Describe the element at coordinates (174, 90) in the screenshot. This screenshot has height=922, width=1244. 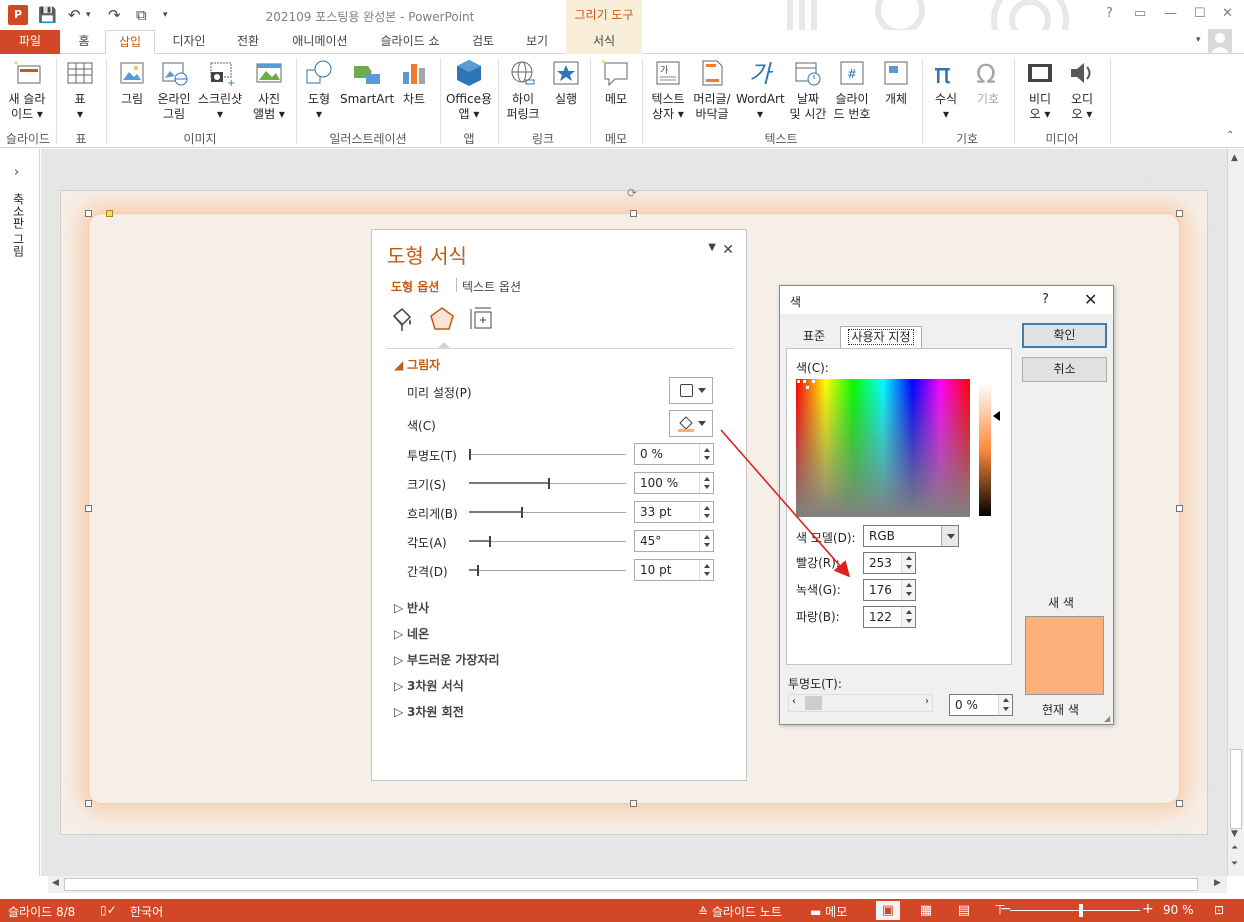
I see `online-picture-button: 온라인 그림` at that location.